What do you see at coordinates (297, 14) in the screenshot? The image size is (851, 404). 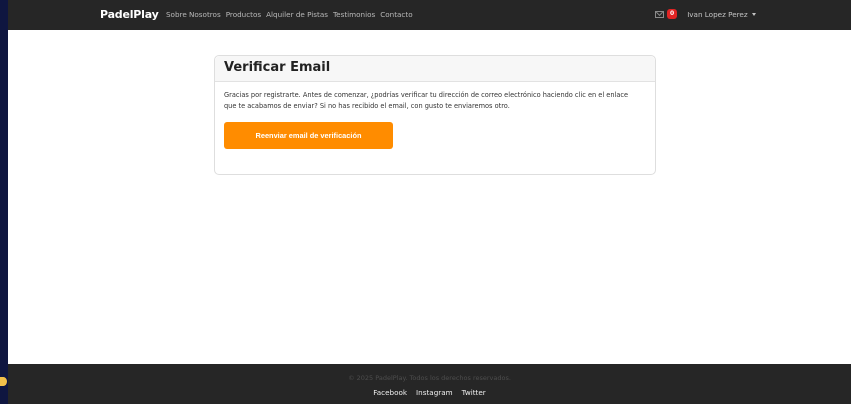 I see `nav-link-alquiler-de-pistas: Alquiler de Pistas` at bounding box center [297, 14].